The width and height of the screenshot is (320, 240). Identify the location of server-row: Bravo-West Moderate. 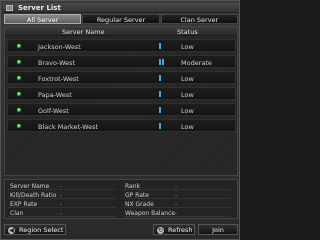
(121, 61).